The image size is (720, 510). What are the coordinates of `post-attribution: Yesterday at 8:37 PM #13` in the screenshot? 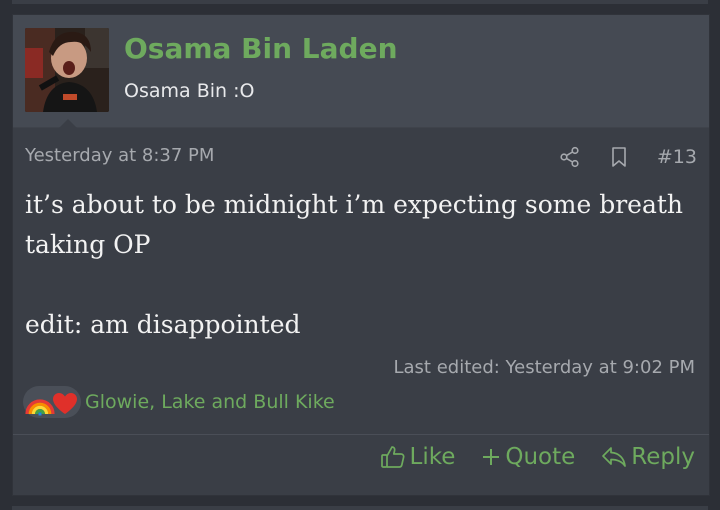 It's located at (361, 157).